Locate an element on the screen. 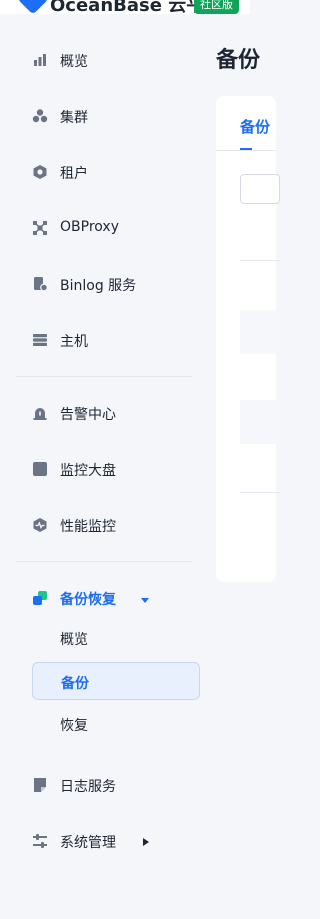  log-icon is located at coordinates (40, 785).